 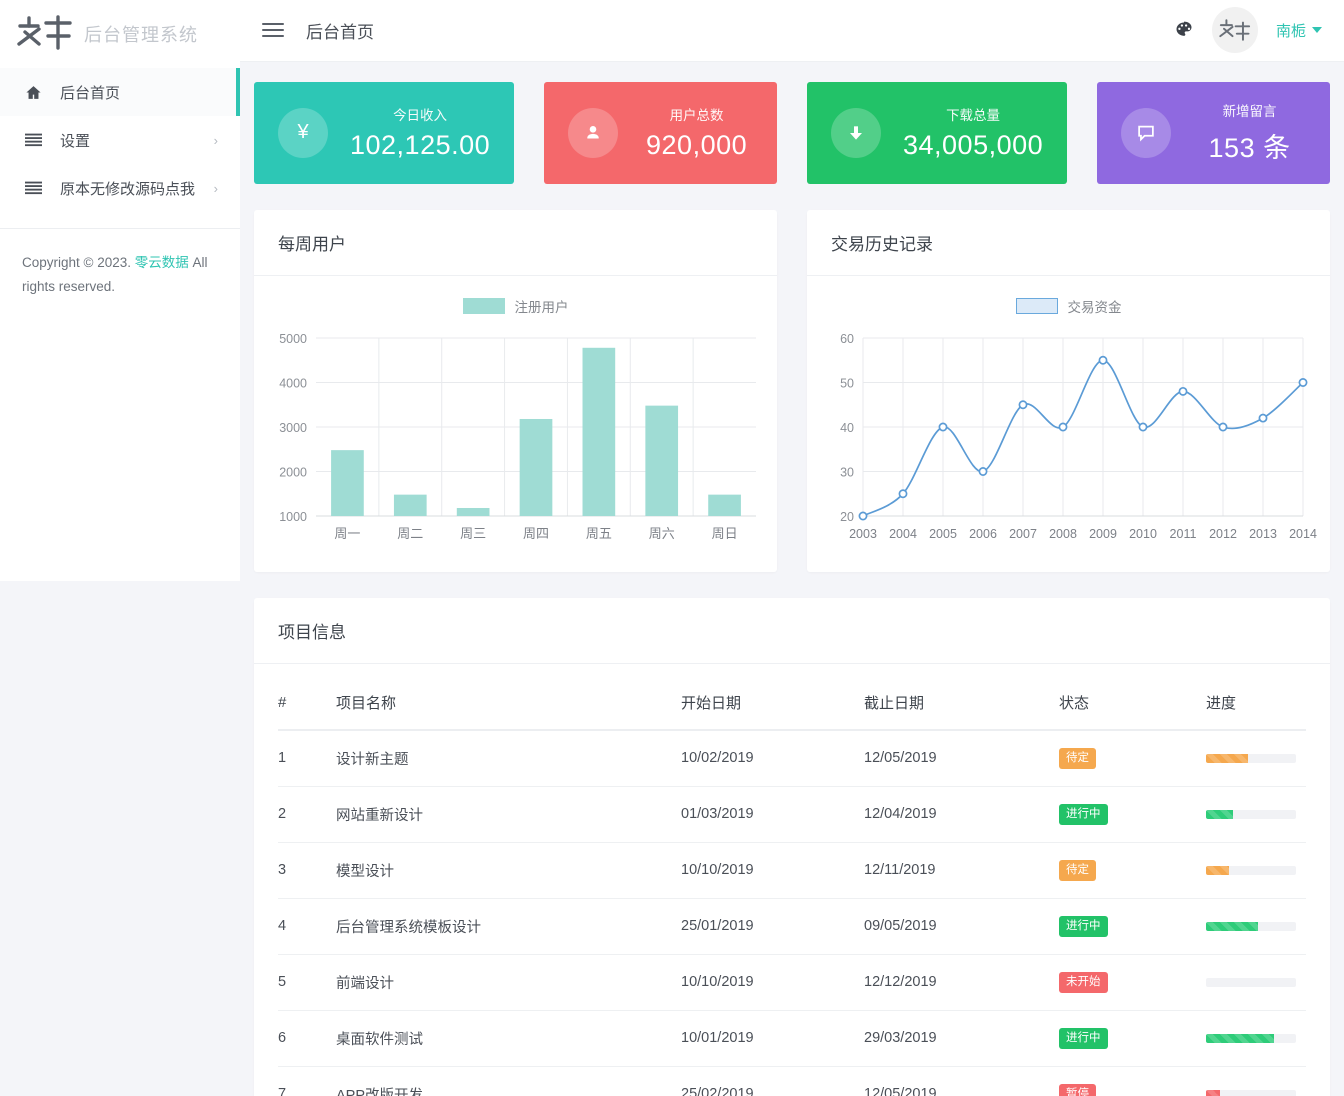 I want to click on svg-text: 周一, so click(x=347, y=533).